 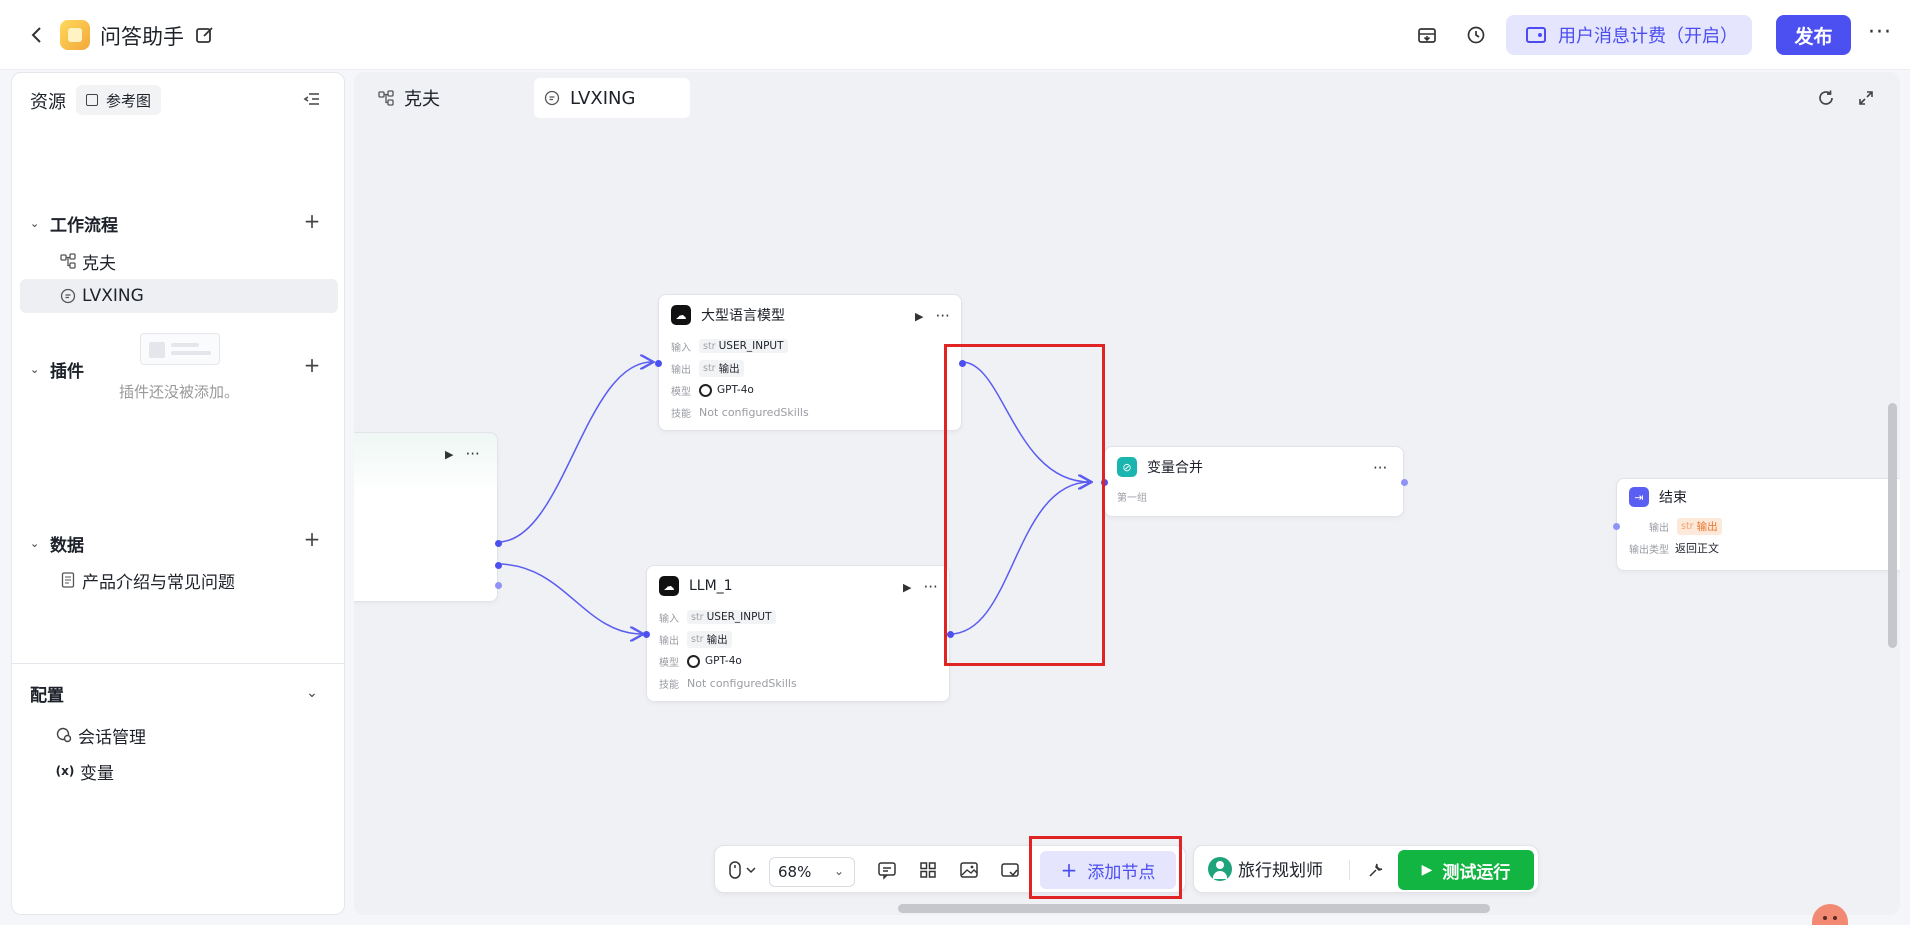 I want to click on grid-layout-icon, so click(x=928, y=870).